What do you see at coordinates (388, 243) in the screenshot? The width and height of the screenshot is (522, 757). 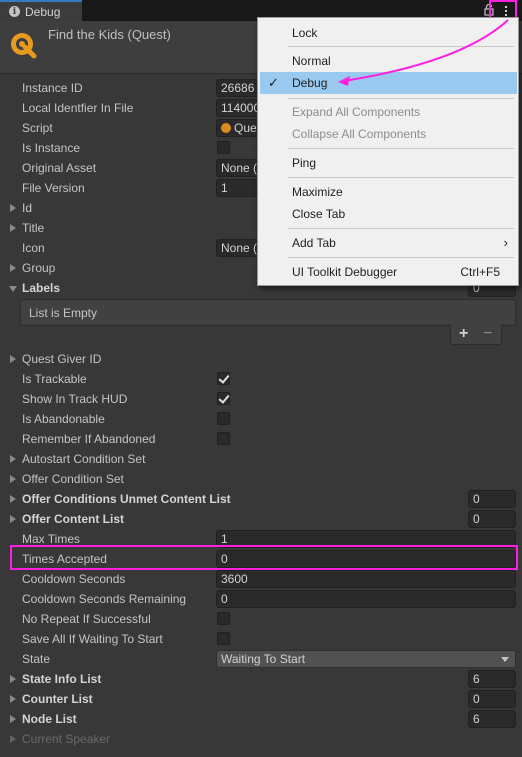 I see `menu-item-add-tab: Add Tab ›` at bounding box center [388, 243].